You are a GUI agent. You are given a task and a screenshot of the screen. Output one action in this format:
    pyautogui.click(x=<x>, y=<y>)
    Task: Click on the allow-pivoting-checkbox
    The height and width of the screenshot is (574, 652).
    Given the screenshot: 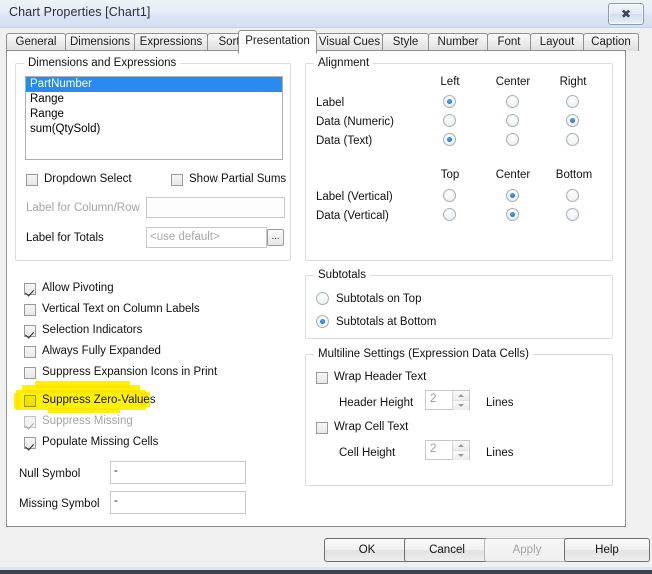 What is the action you would take?
    pyautogui.click(x=30, y=289)
    